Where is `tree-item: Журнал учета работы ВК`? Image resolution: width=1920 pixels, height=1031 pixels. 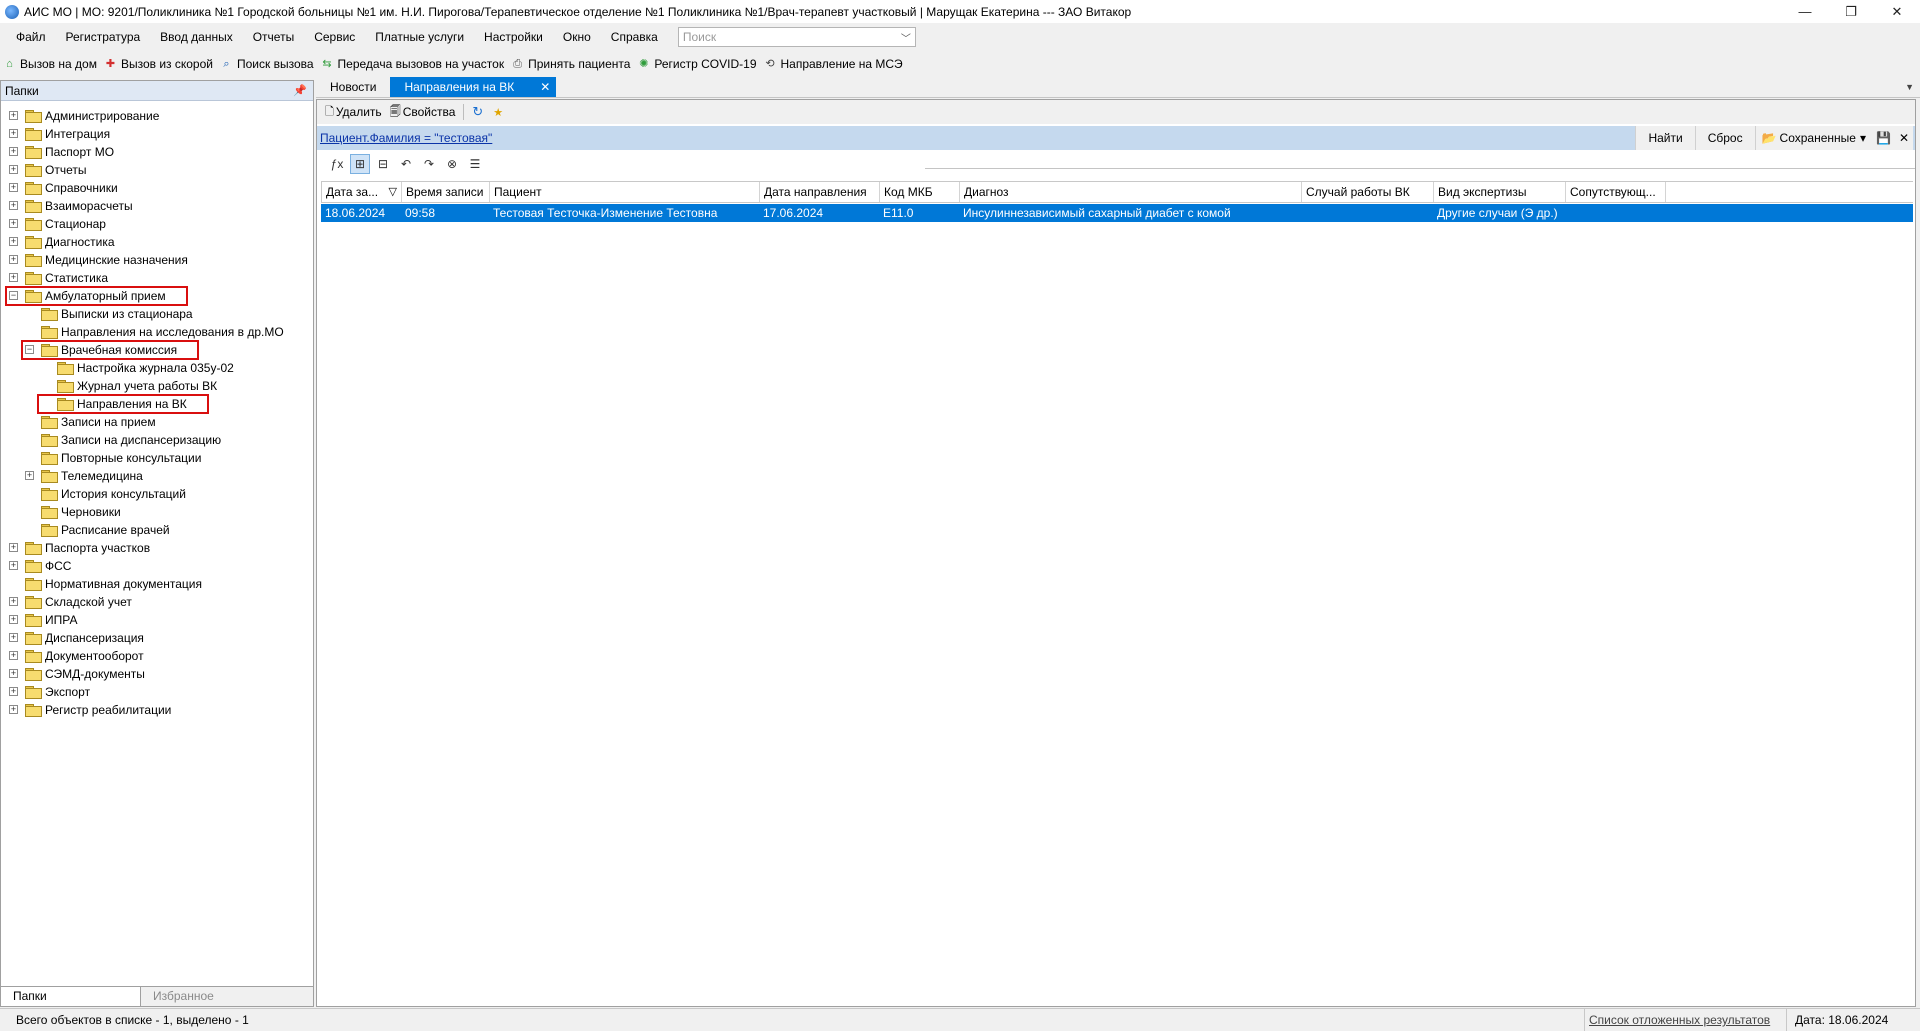
tree-item: Журнал учета работы ВК is located at coordinates (157, 386).